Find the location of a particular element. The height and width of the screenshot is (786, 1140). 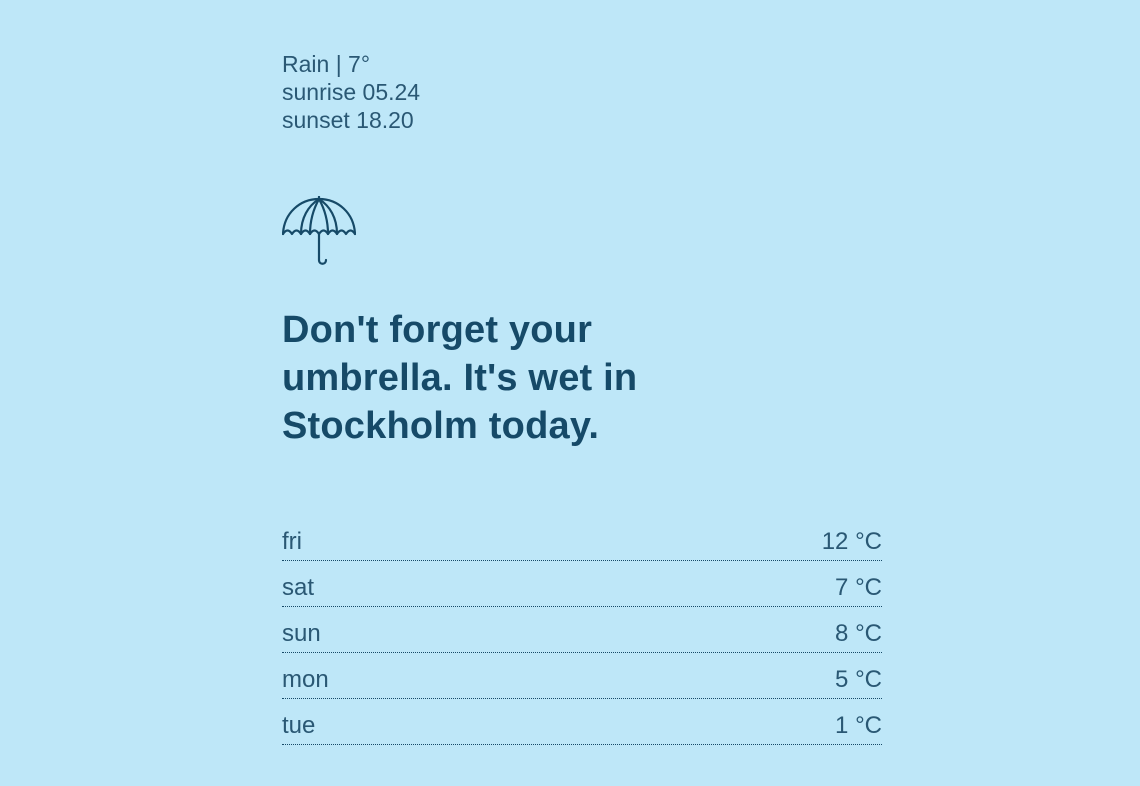

forecast-row: sat 7 °C is located at coordinates (582, 584).